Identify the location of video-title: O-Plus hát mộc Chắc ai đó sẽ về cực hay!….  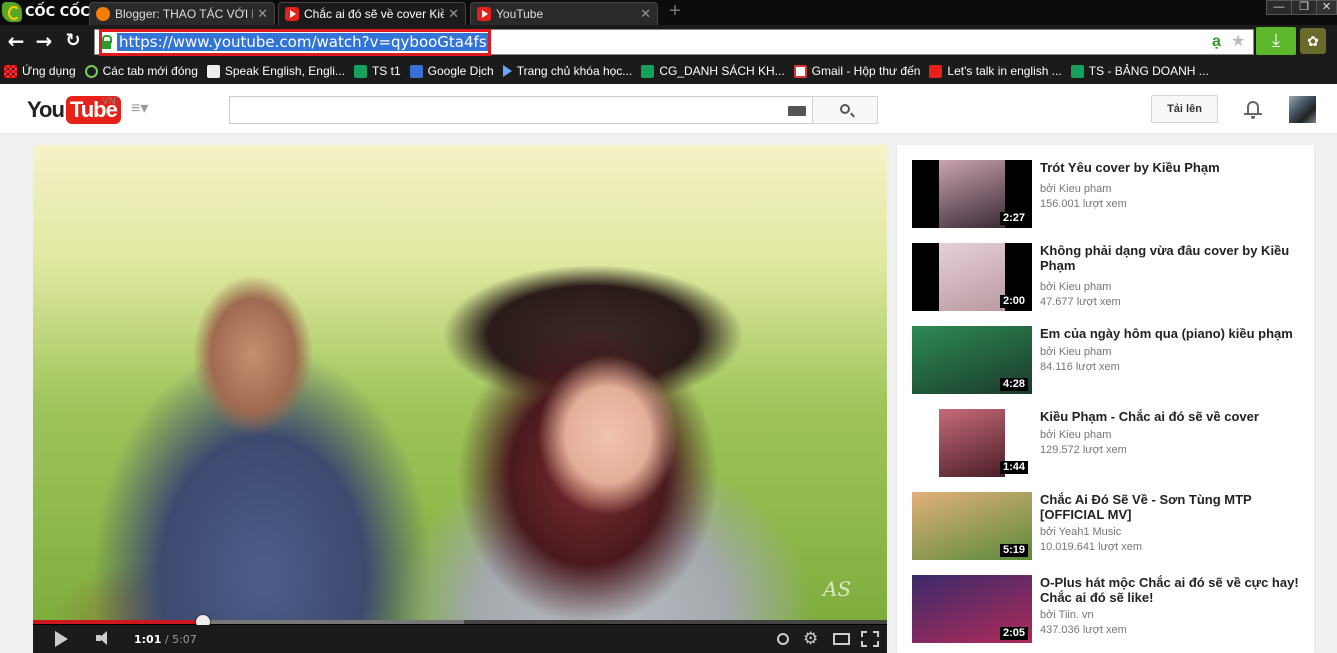
(1171, 590).